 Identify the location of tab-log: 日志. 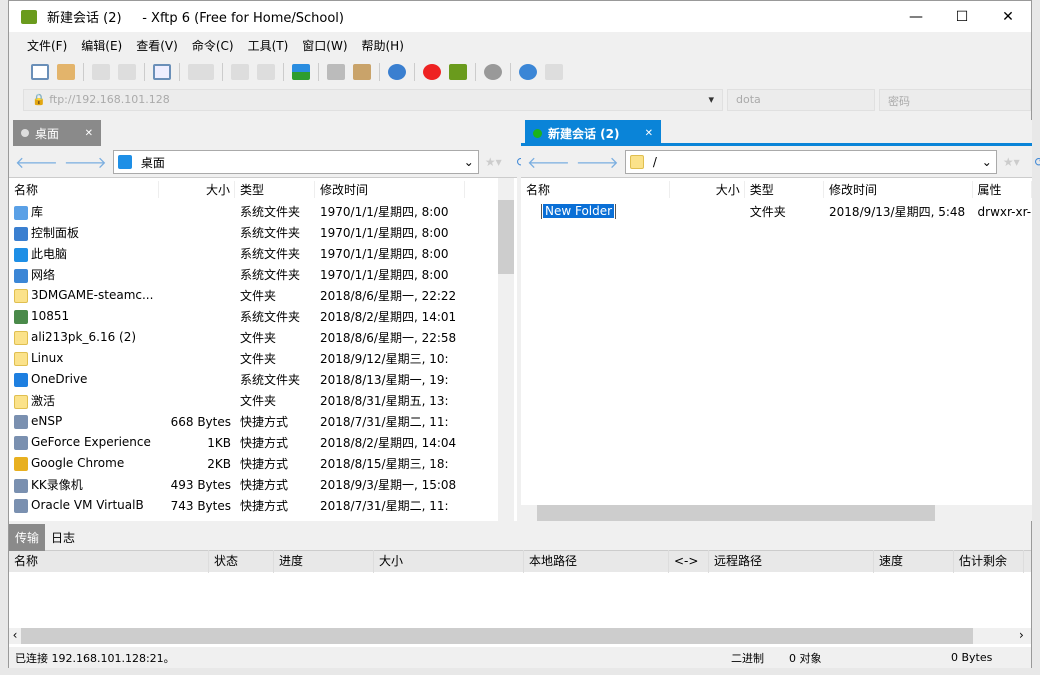
(63, 537).